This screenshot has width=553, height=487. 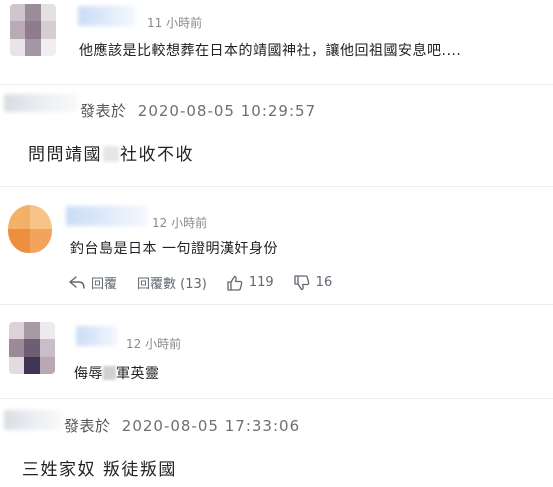 What do you see at coordinates (138, 374) in the screenshot?
I see `comment-text-part: 軍英靈` at bounding box center [138, 374].